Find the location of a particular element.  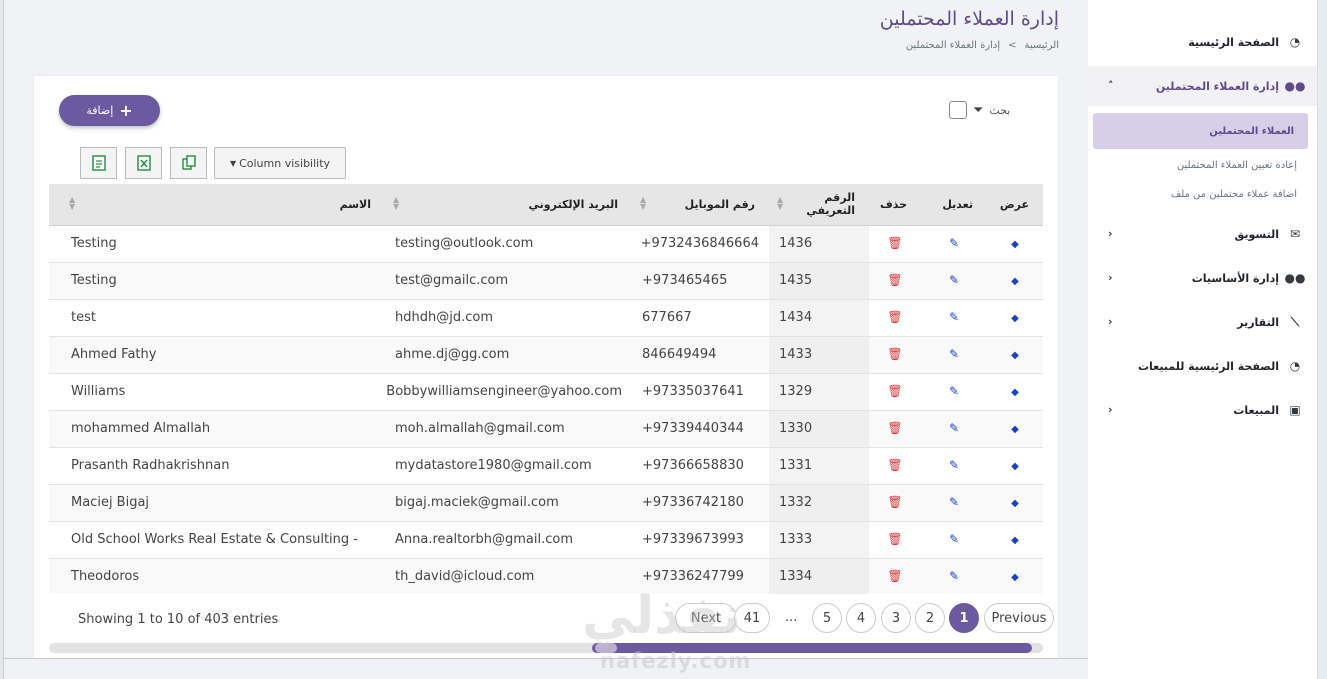

search-checkbox is located at coordinates (958, 110).